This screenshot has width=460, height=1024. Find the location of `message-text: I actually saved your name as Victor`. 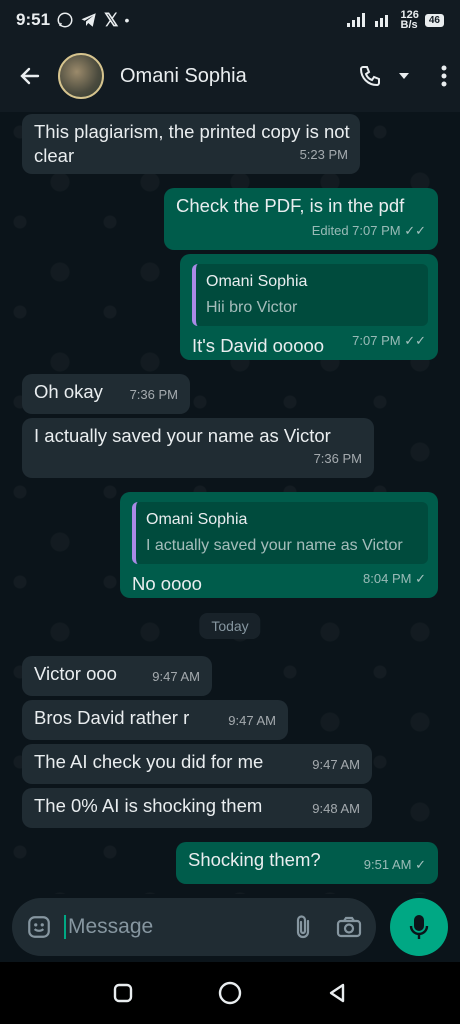

message-text: I actually saved your name as Victor is located at coordinates (182, 435).